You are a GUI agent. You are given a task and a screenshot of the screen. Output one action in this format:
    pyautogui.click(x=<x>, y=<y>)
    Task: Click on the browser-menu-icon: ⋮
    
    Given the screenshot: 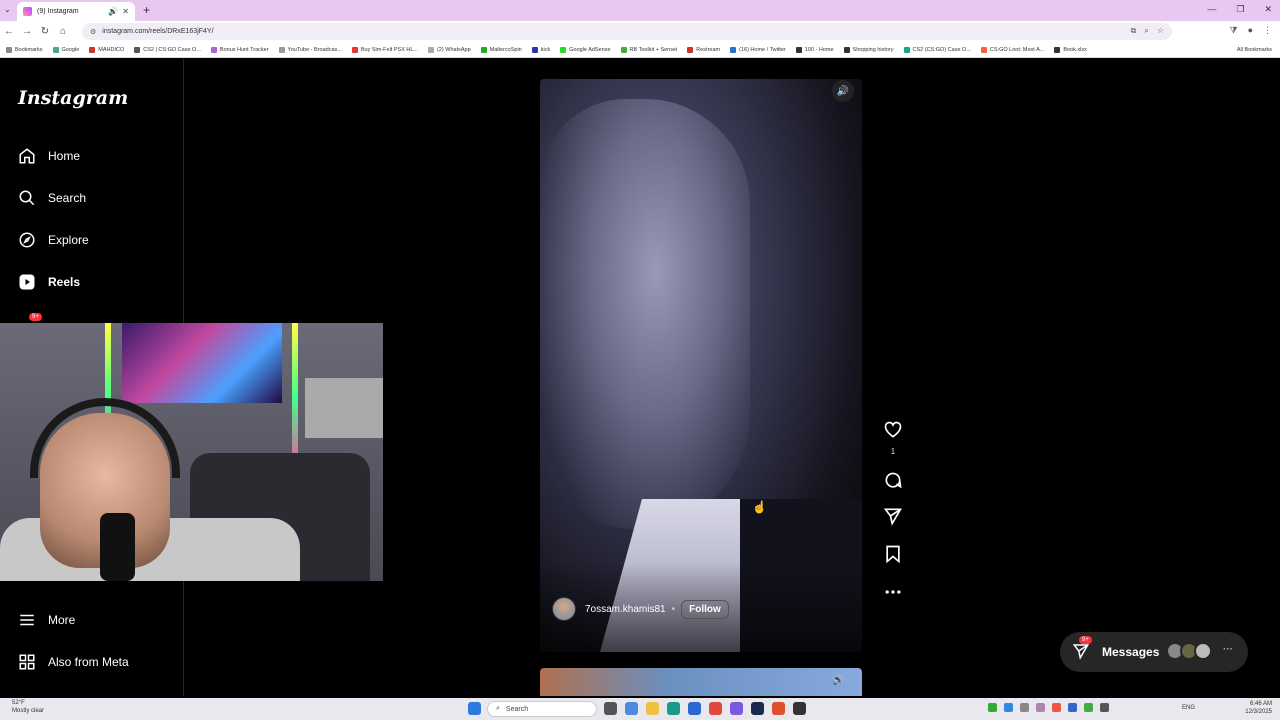 What is the action you would take?
    pyautogui.click(x=1267, y=30)
    